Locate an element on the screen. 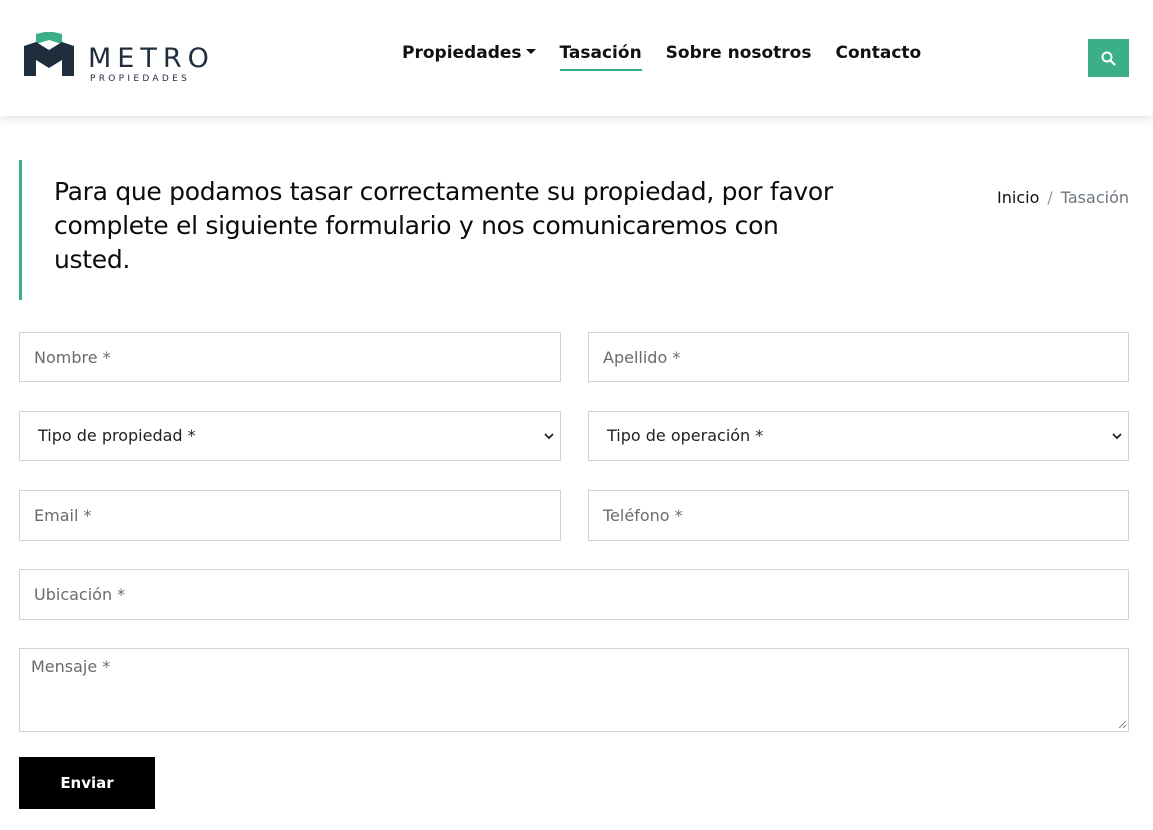 Image resolution: width=1153 pixels, height=830 pixels. nav-sobre-nosotros: Sobre nosotros is located at coordinates (739, 56).